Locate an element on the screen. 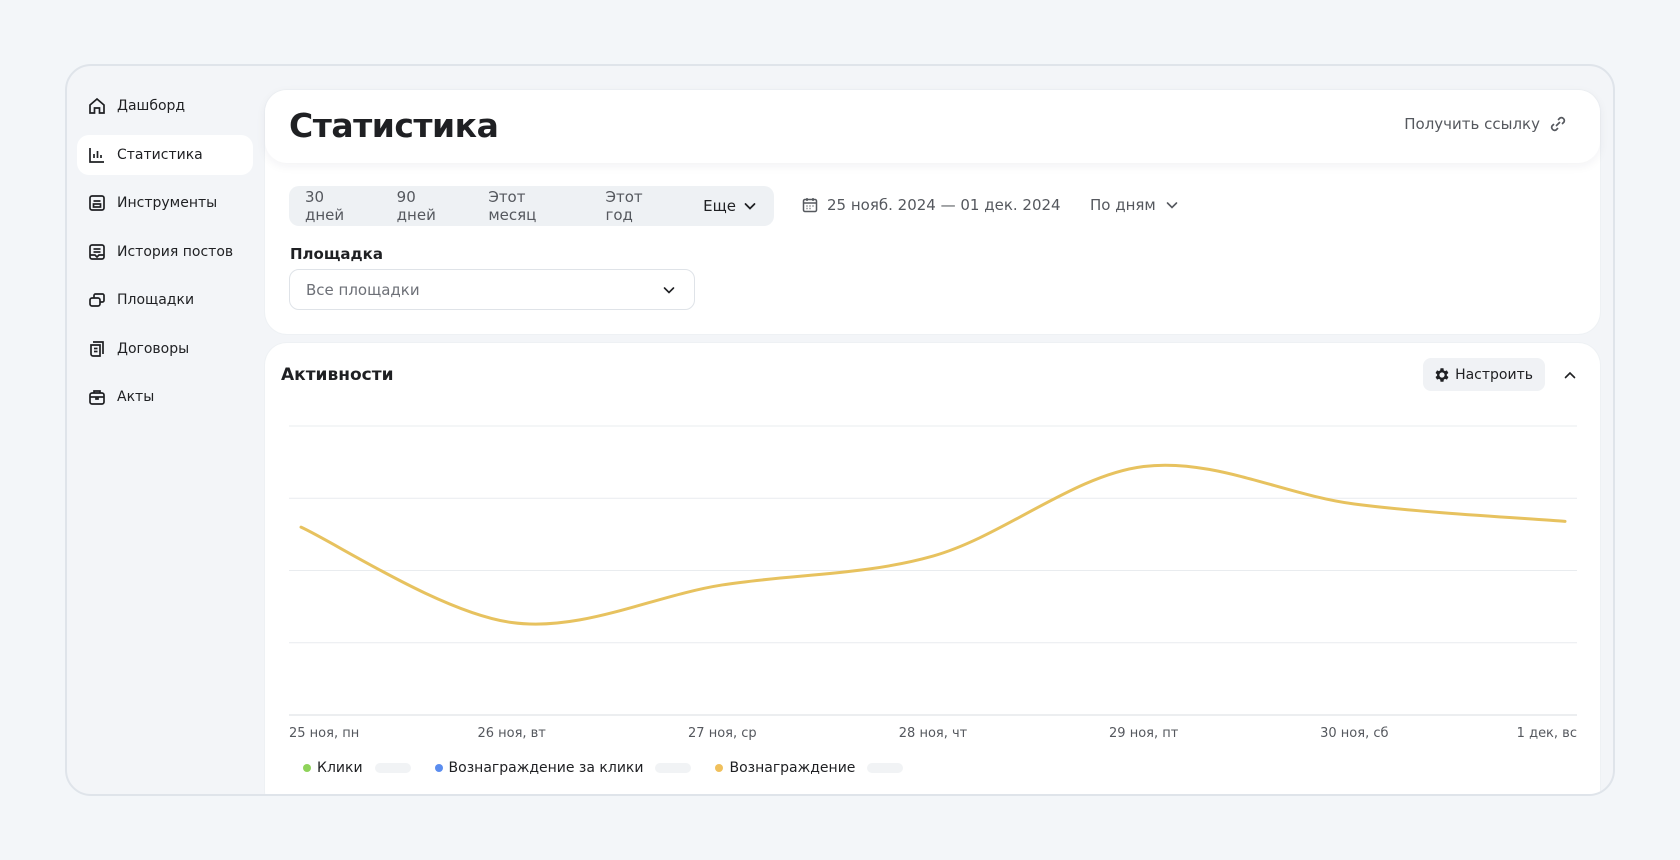 This screenshot has width=1680, height=860. grouping-label: По дням is located at coordinates (1123, 205).